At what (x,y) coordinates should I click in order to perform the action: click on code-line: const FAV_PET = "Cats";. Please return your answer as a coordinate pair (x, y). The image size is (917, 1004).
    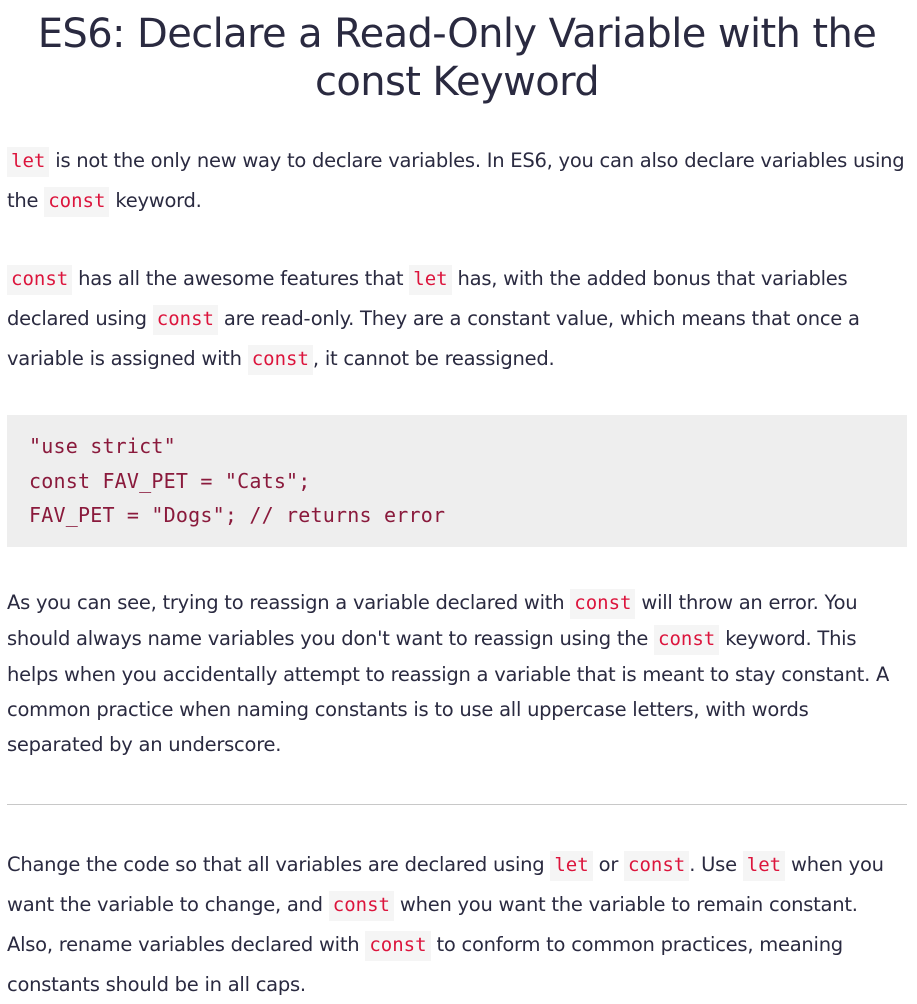
    Looking at the image, I should click on (170, 480).